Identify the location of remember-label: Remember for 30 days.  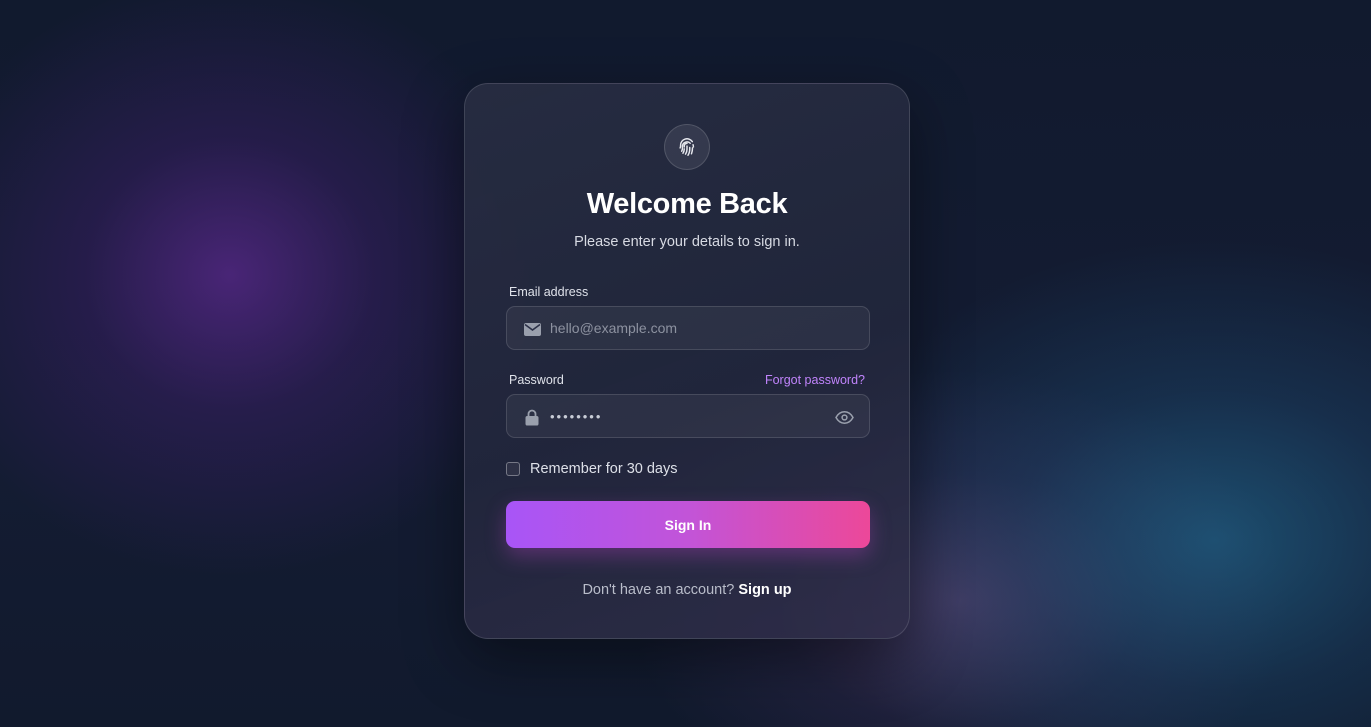
(604, 469).